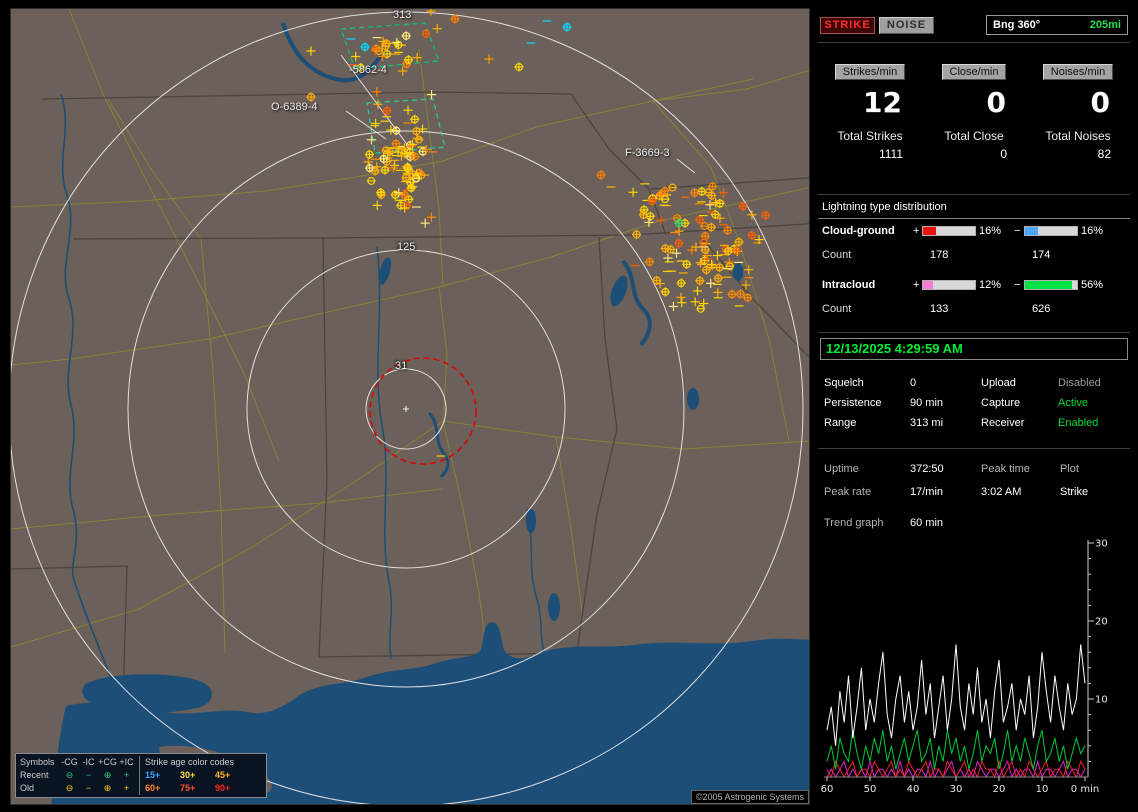 The width and height of the screenshot is (1138, 812). I want to click on plot-label: Plot, so click(1069, 469).